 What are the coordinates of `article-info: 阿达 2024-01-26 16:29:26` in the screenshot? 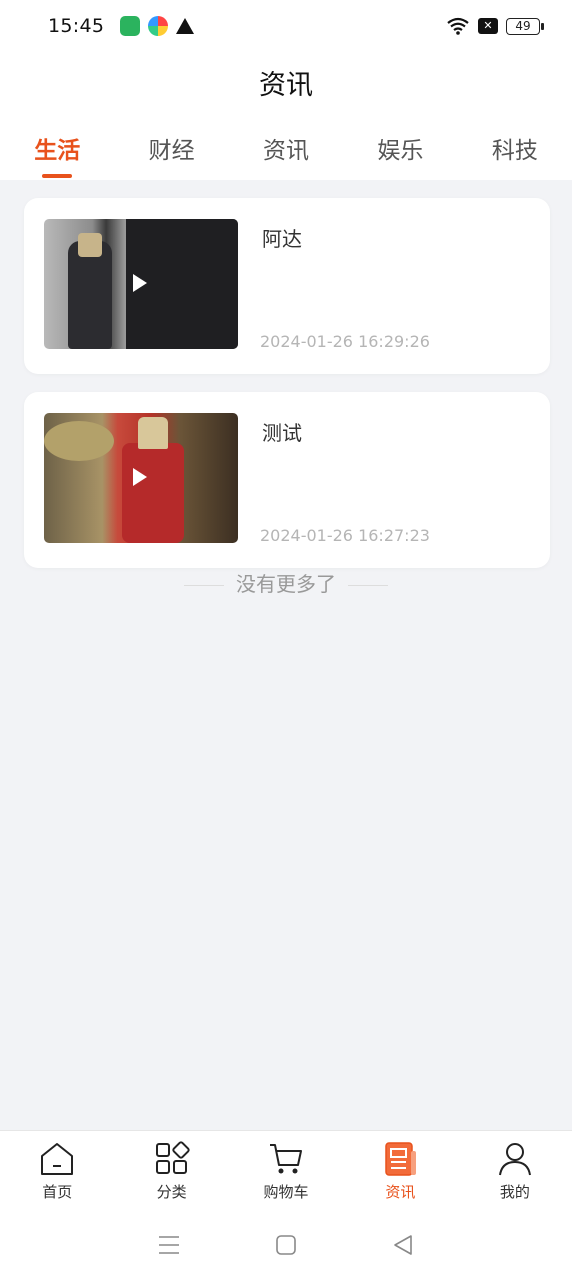 It's located at (384, 286).